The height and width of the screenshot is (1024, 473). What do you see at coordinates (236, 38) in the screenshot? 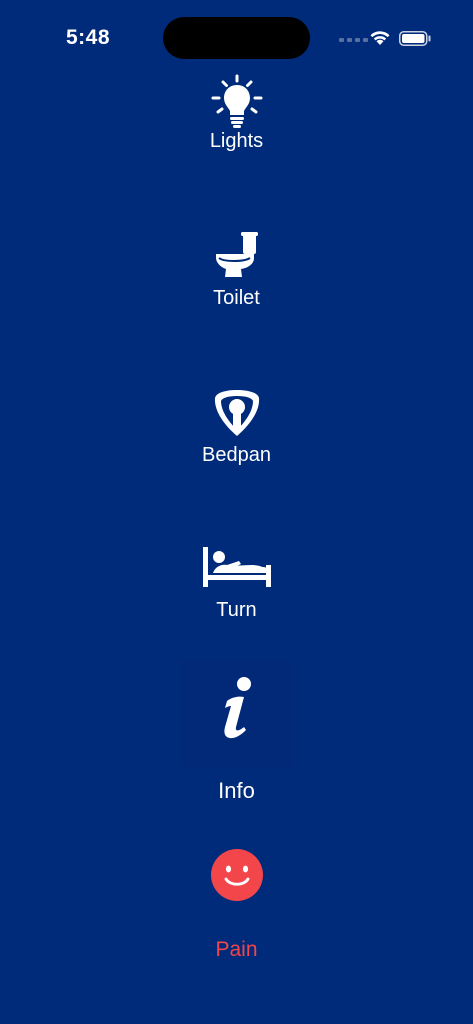
I see `dynamic-island` at bounding box center [236, 38].